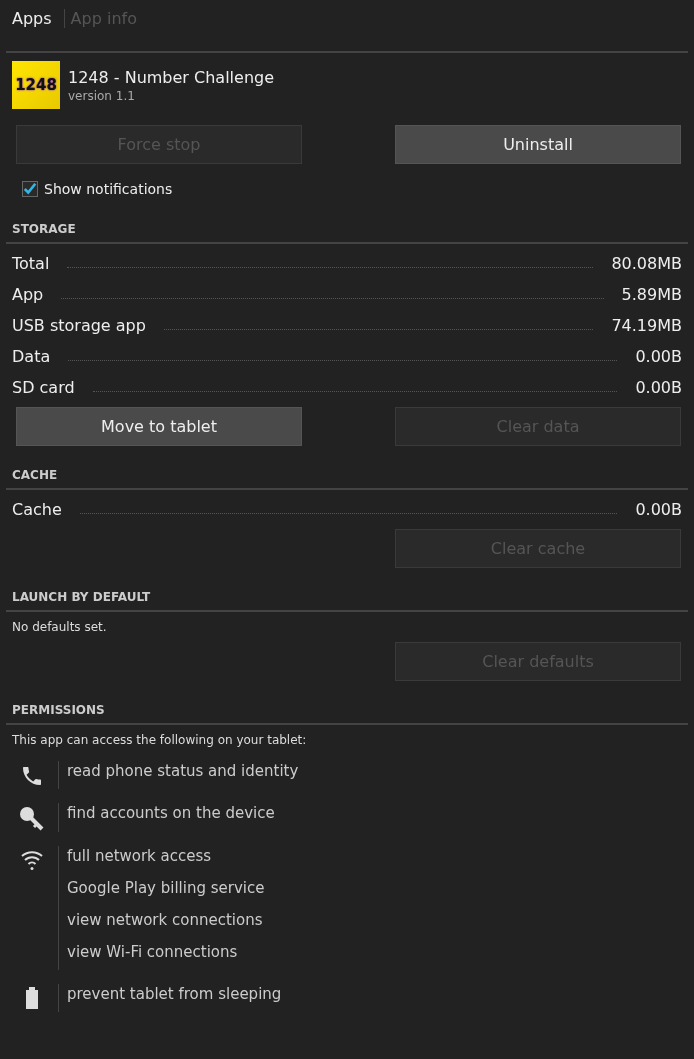 Image resolution: width=694 pixels, height=1059 pixels. I want to click on section-header: STORAGE, so click(347, 233).